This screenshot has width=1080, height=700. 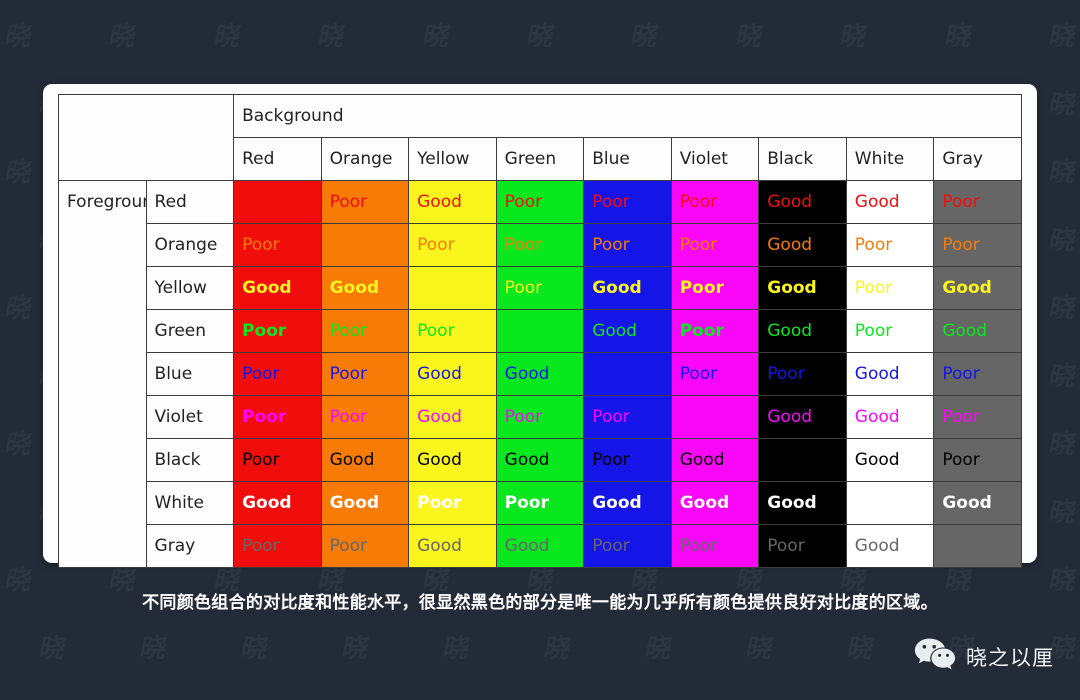 What do you see at coordinates (802, 417) in the screenshot?
I see `cell-violet-on-black: Good` at bounding box center [802, 417].